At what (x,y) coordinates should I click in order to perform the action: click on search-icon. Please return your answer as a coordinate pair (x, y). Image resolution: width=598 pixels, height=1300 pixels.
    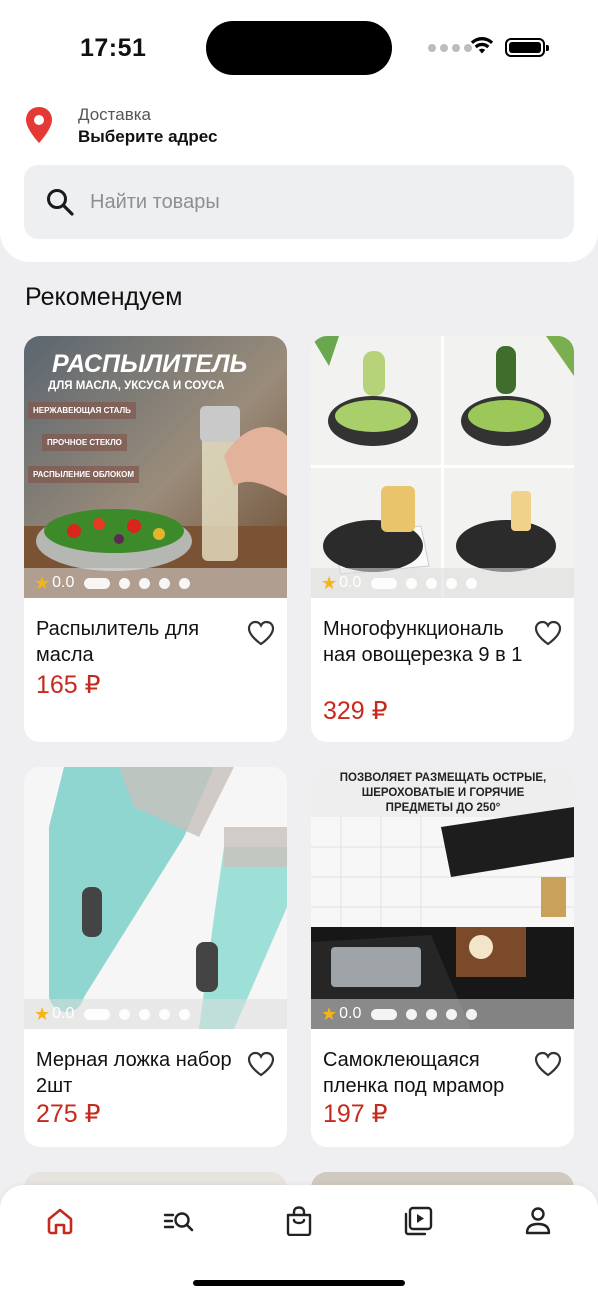
    Looking at the image, I should click on (60, 202).